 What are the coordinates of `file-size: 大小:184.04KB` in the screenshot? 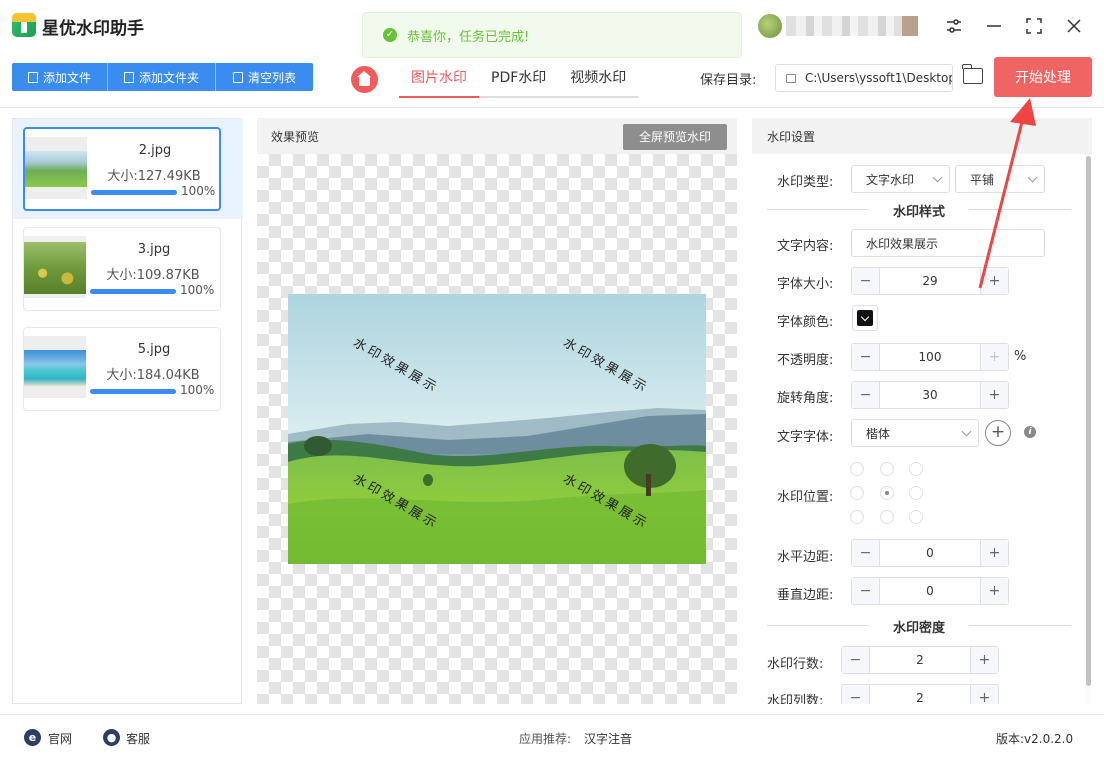 It's located at (153, 375).